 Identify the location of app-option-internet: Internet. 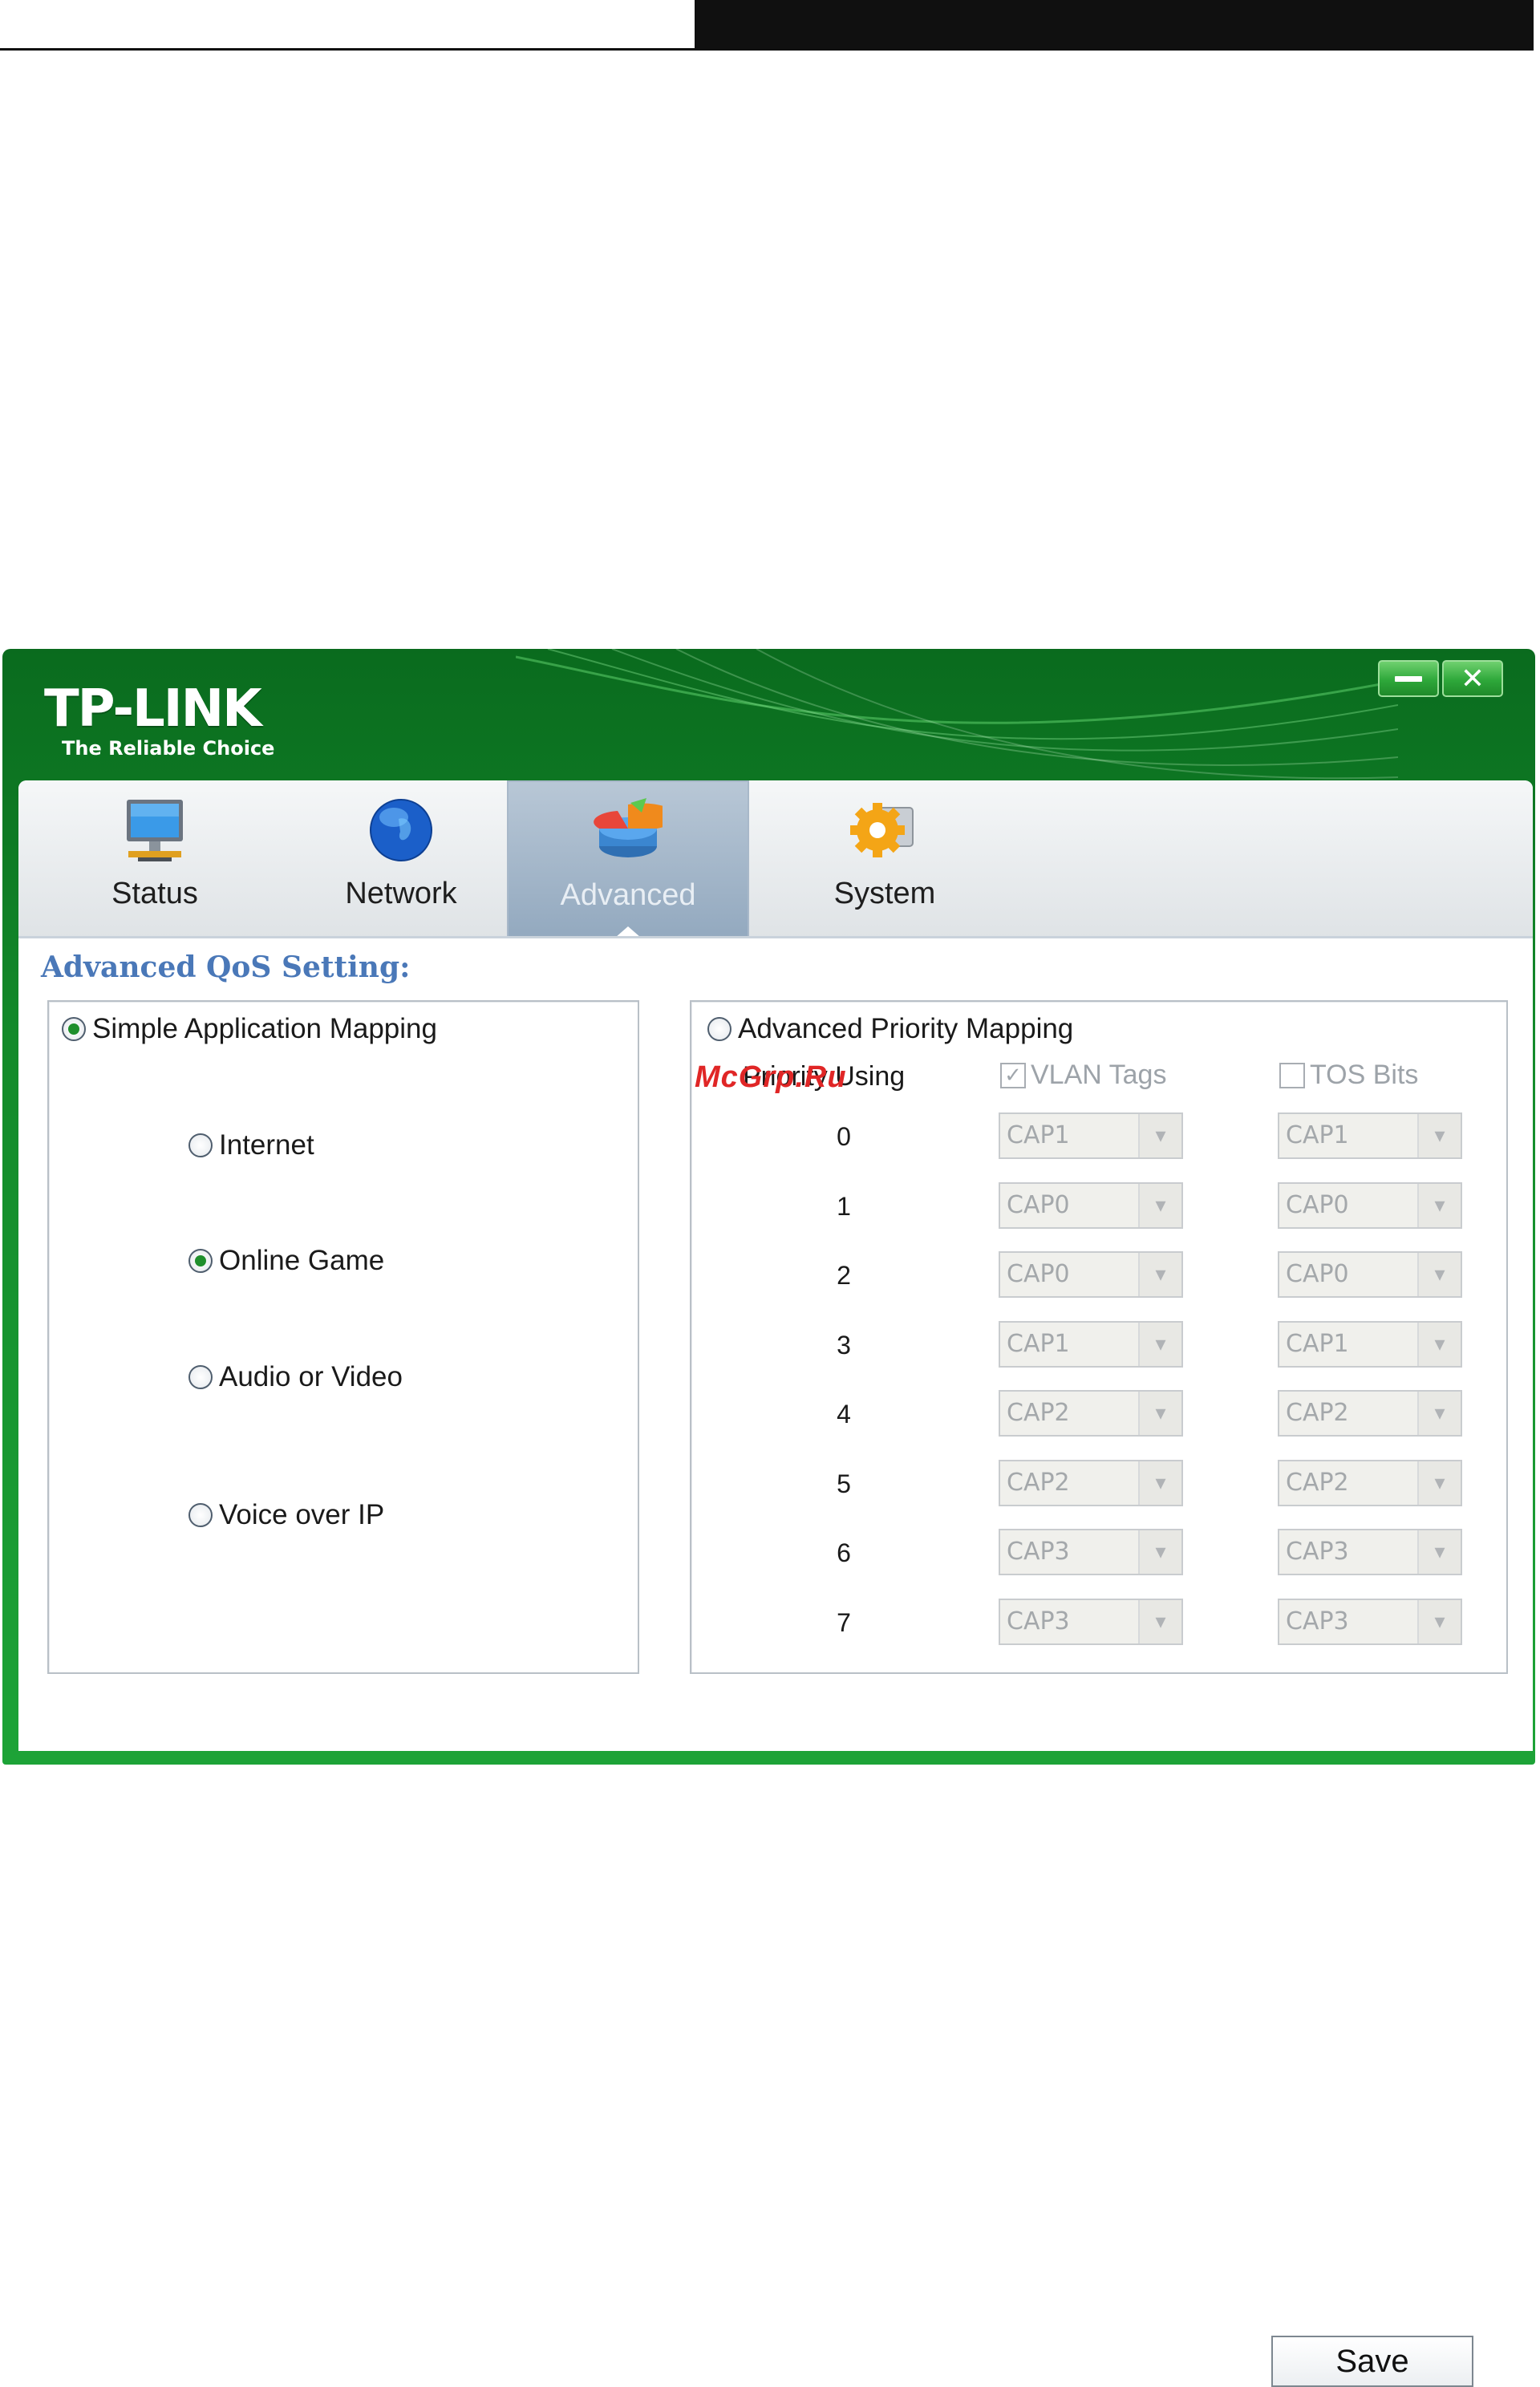
(251, 1145).